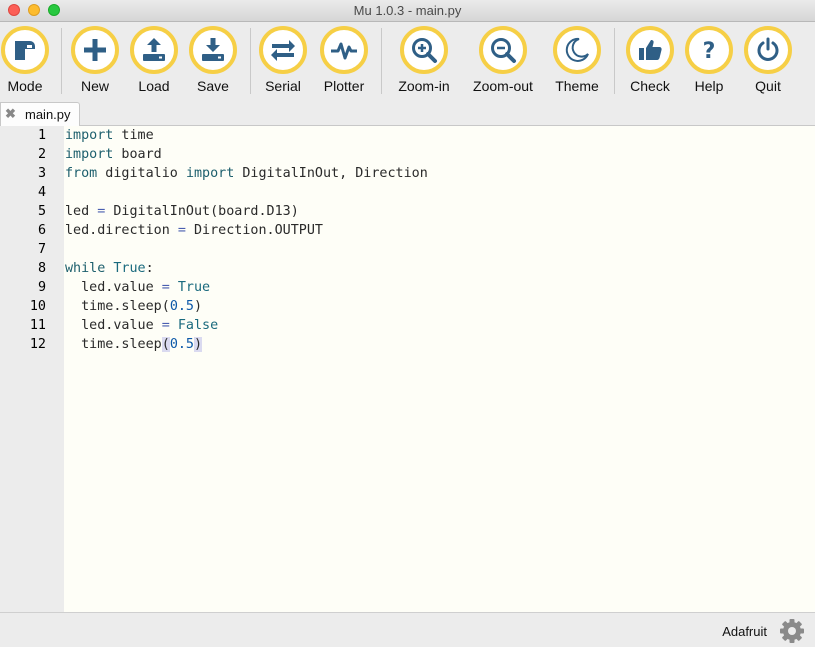  I want to click on code-line: 4, so click(407, 192).